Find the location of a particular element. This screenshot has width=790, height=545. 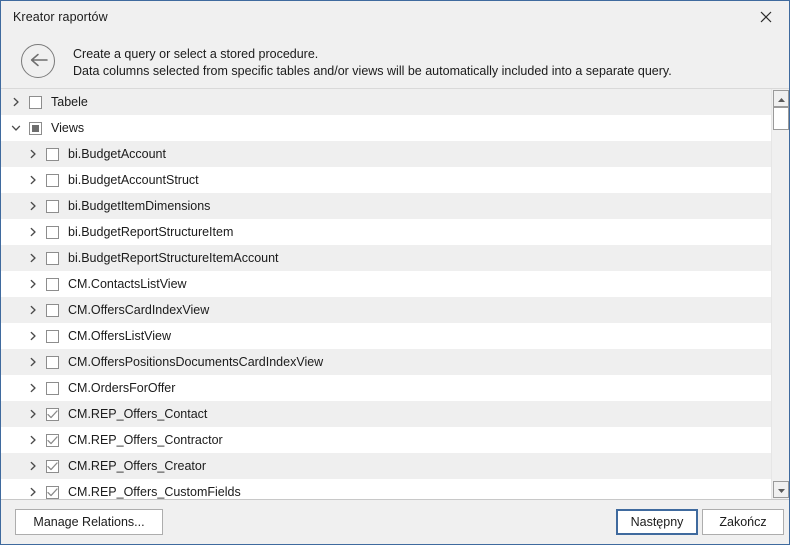

tree-row: Views is located at coordinates (386, 128).